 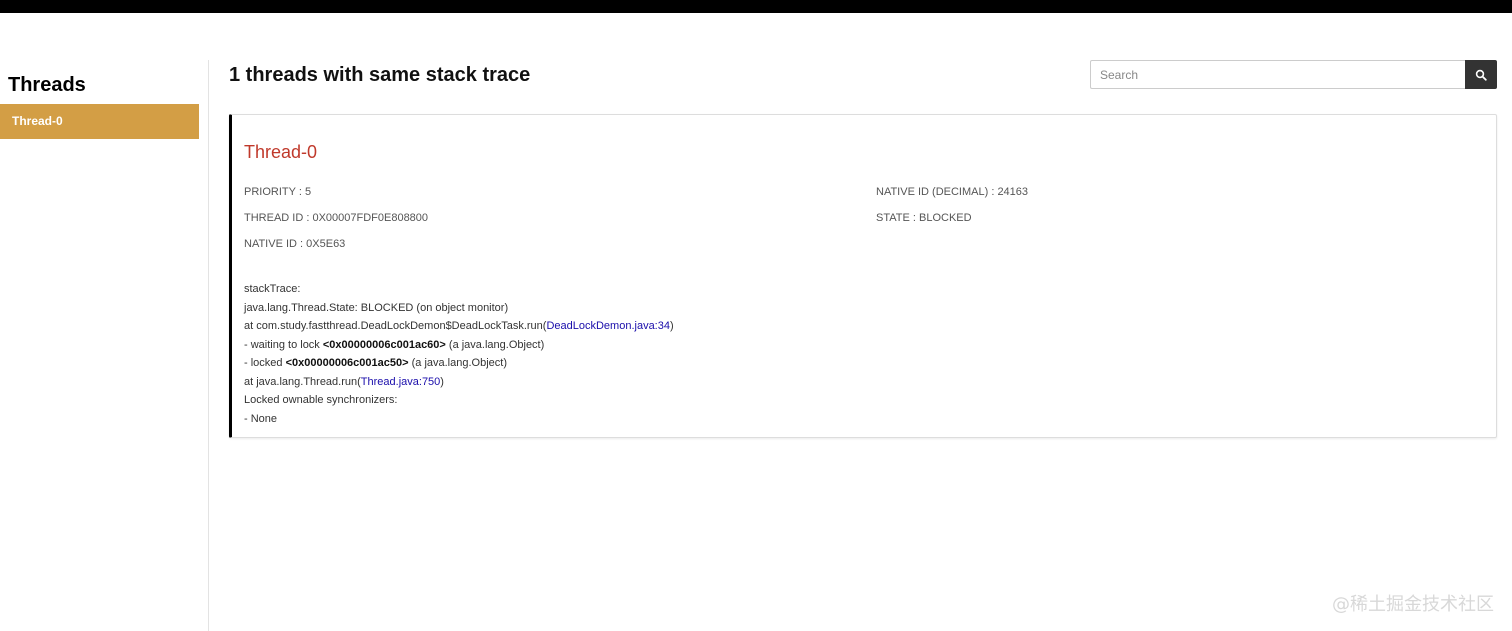 What do you see at coordinates (261, 418) in the screenshot?
I see `sync-value: - None` at bounding box center [261, 418].